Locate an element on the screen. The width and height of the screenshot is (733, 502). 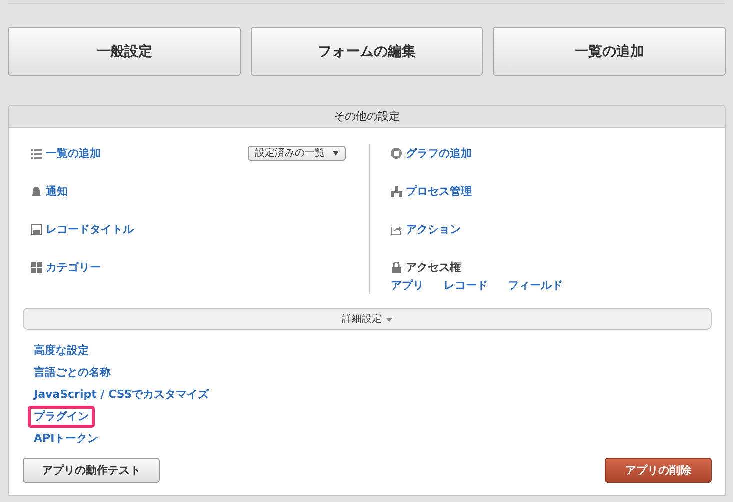
settings-link: アクション is located at coordinates (433, 229).